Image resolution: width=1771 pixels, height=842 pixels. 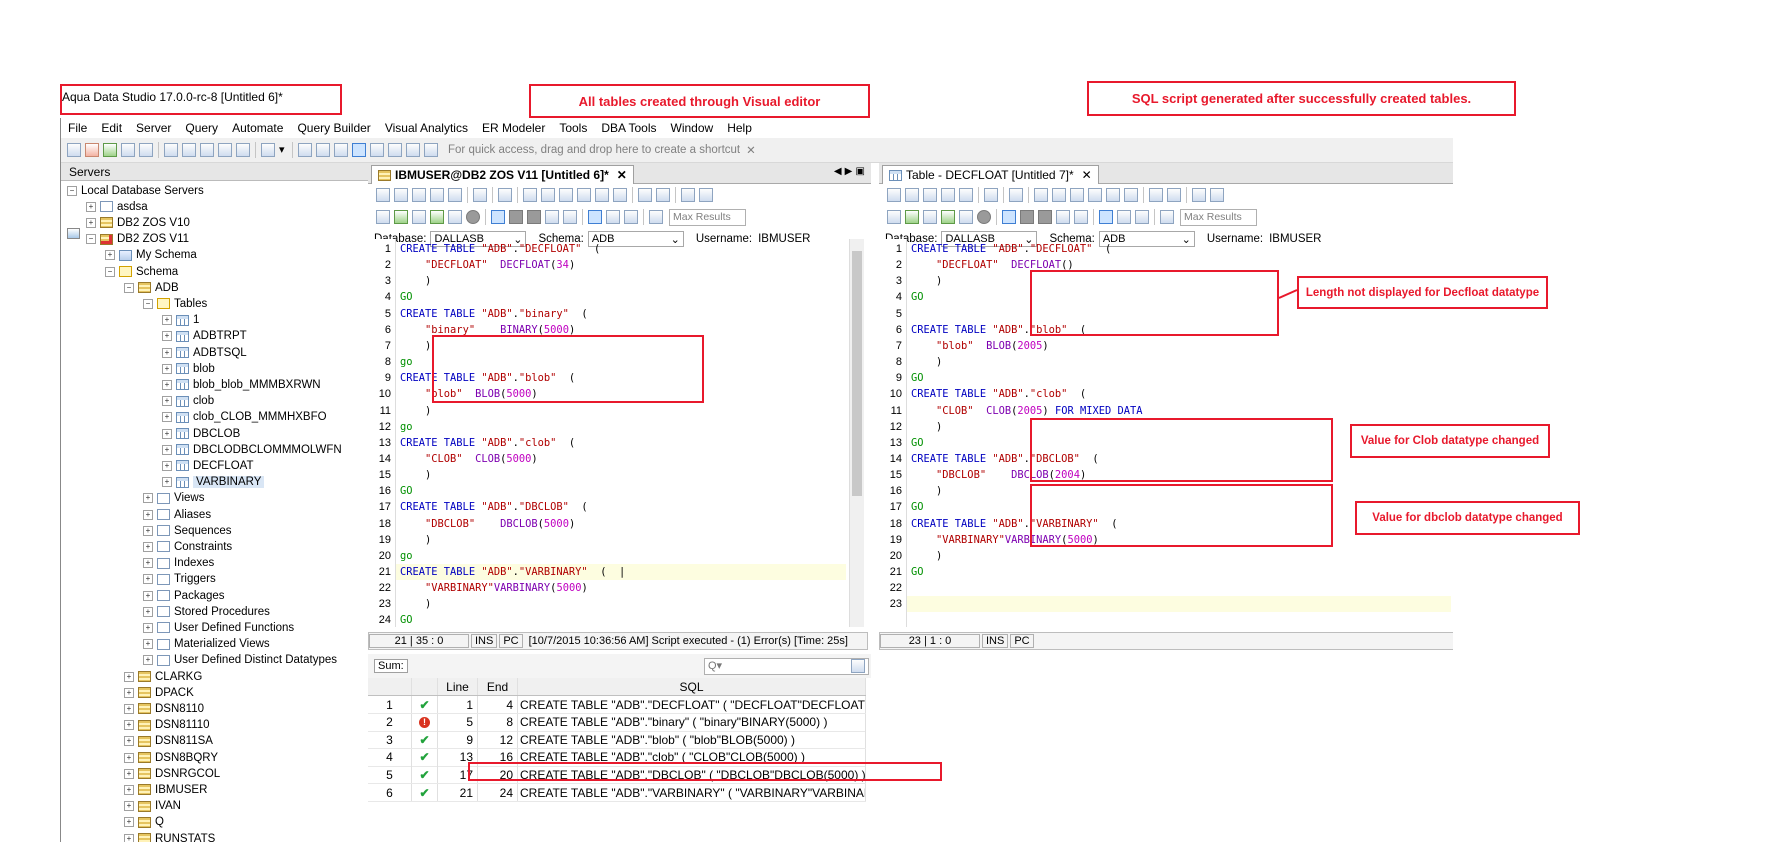 I want to click on server-properties-icon, so click(x=128, y=150).